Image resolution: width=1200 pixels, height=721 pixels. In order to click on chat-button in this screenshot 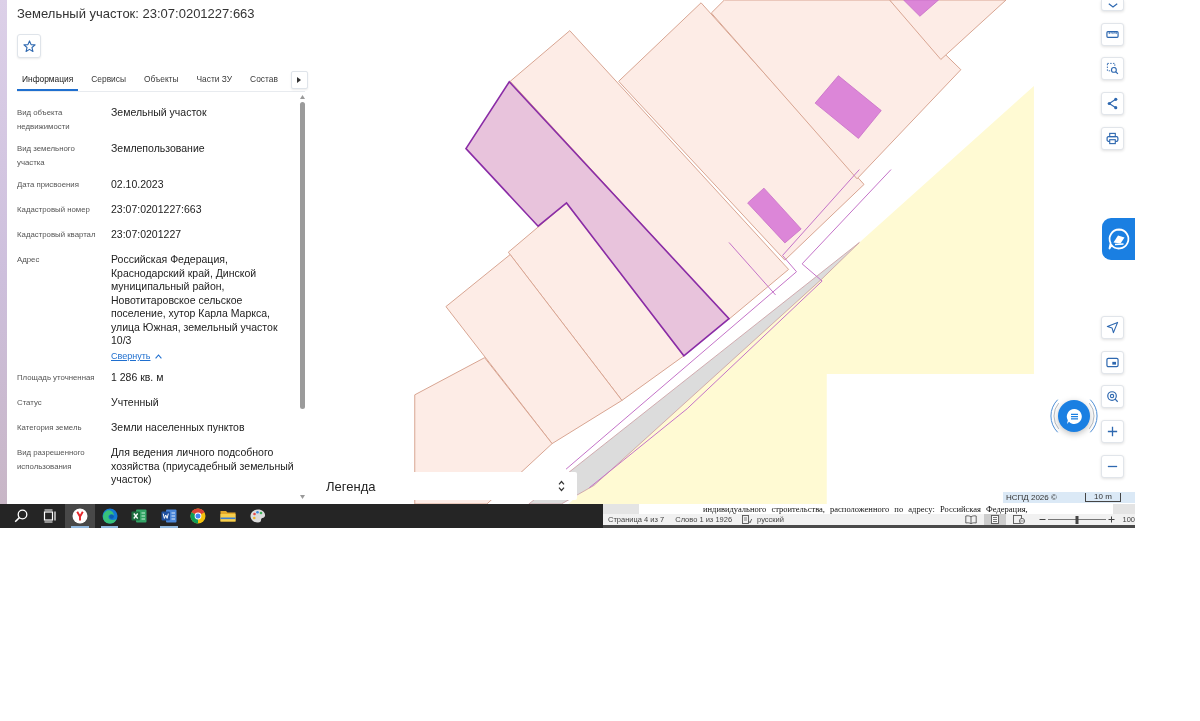, I will do `click(1074, 416)`.